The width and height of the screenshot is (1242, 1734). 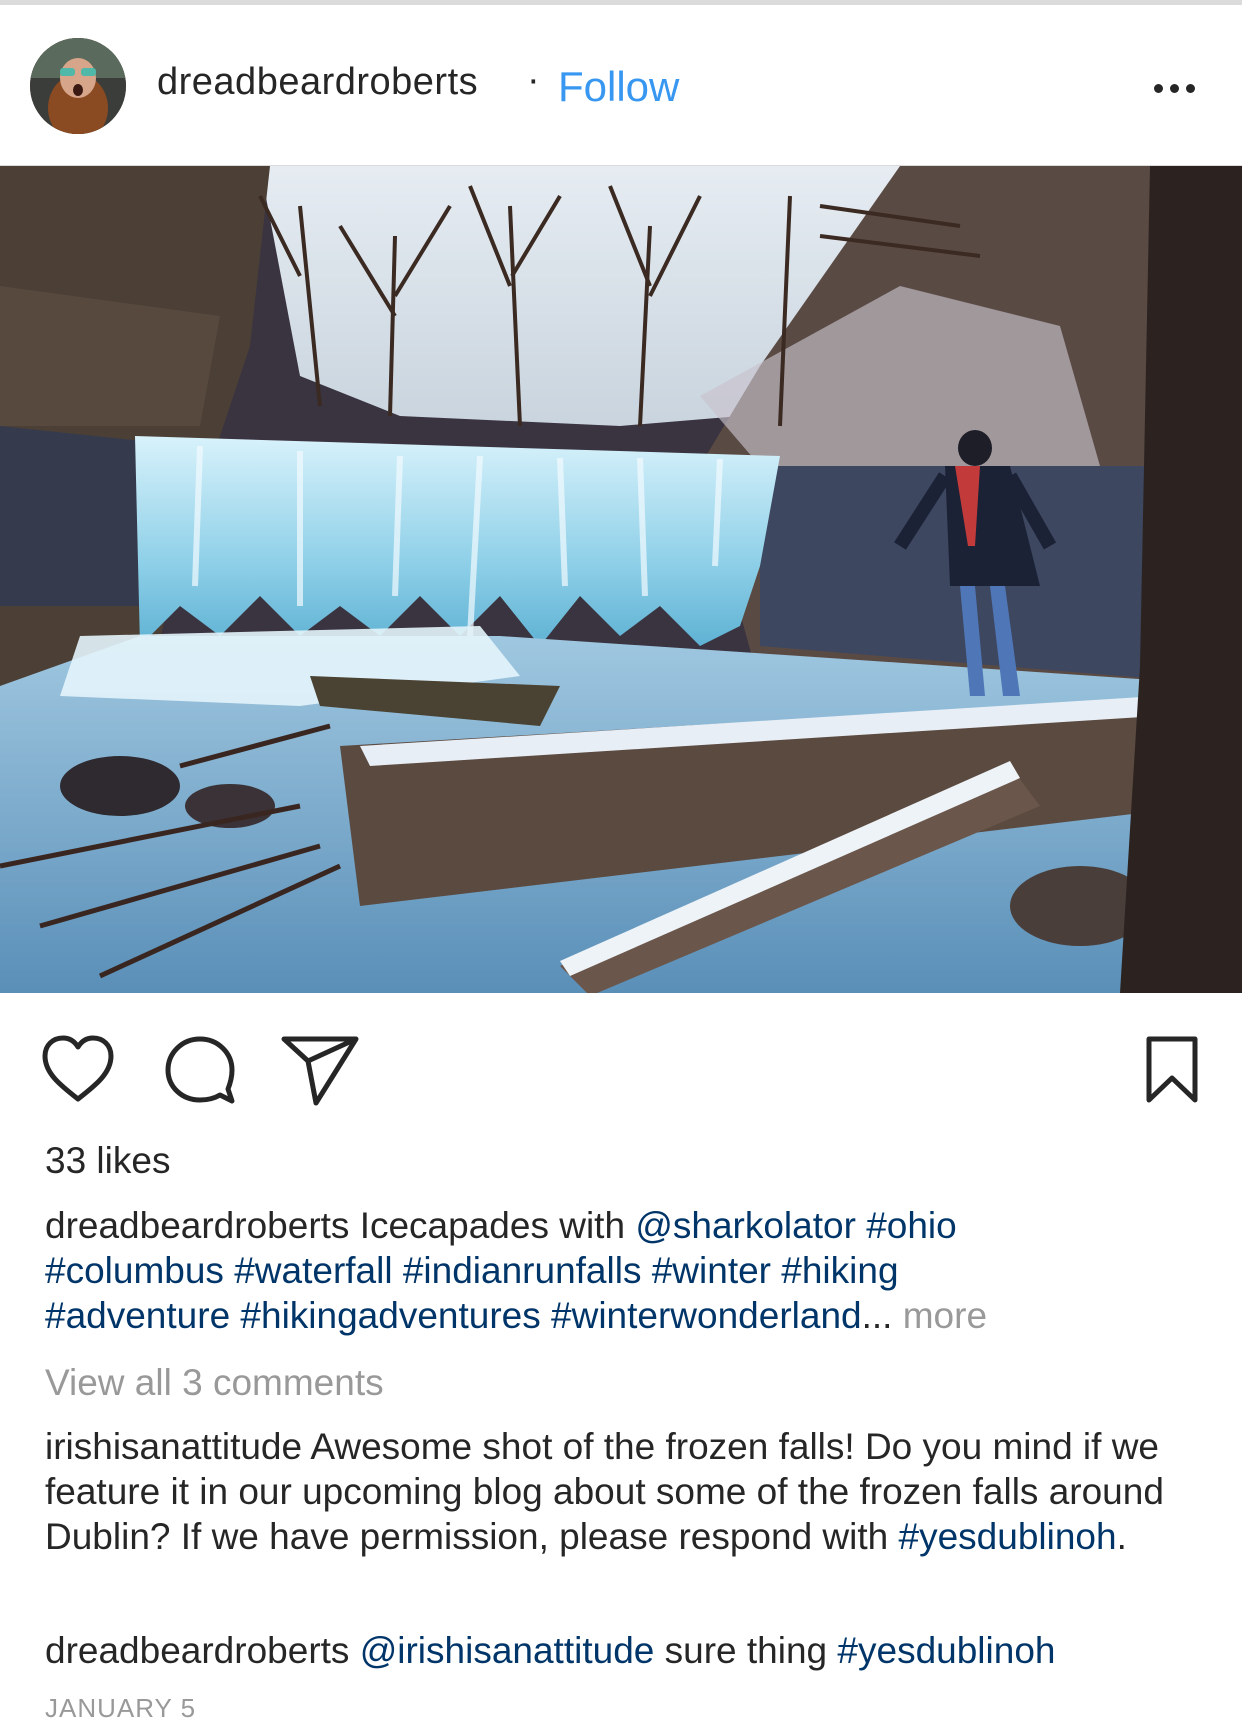 I want to click on follow-button: Follow, so click(x=618, y=87).